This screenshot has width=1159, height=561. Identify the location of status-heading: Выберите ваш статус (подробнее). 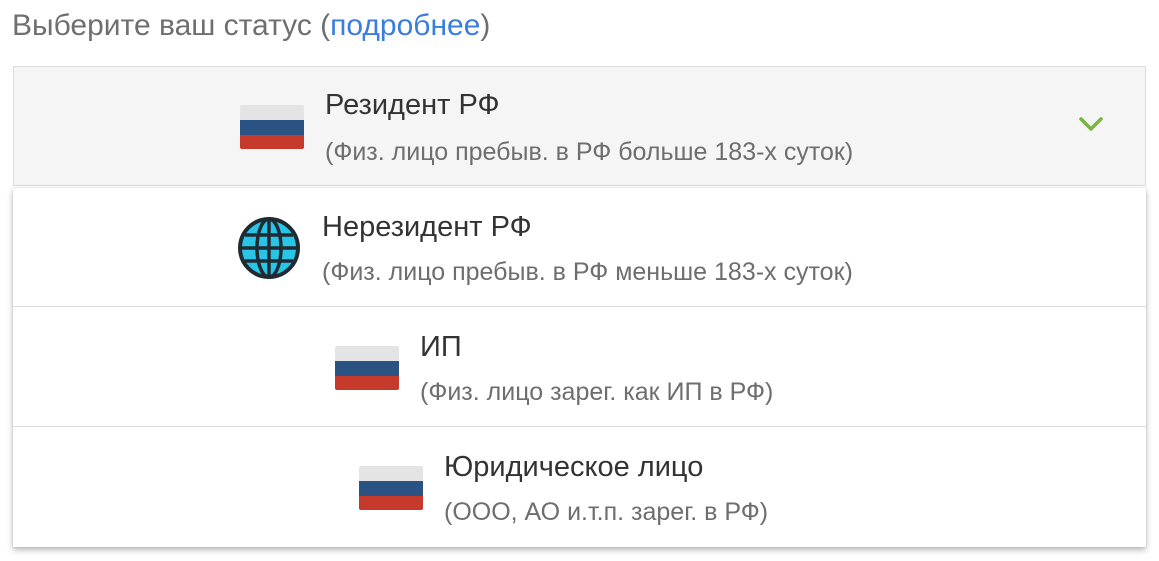
(251, 26).